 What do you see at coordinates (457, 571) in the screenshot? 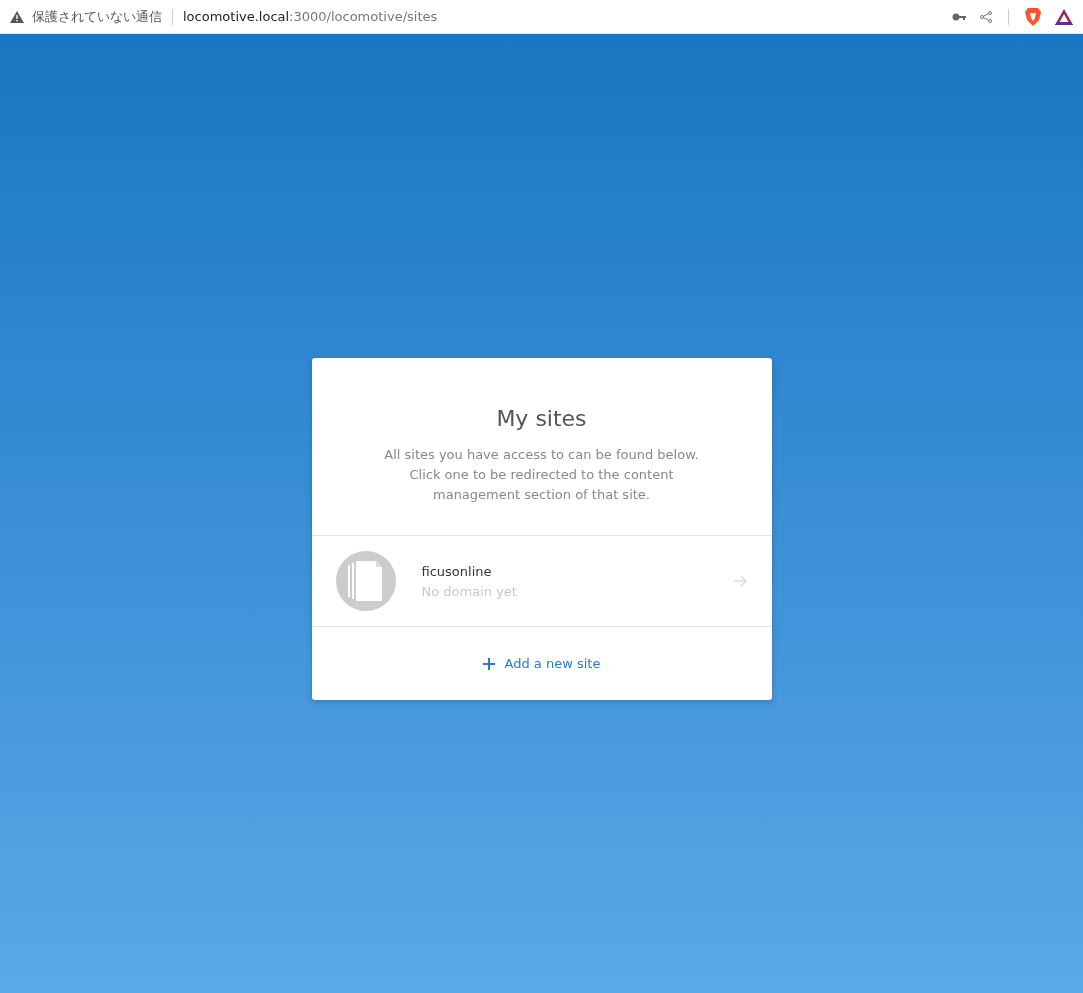
I see `site-name: ficusonline` at bounding box center [457, 571].